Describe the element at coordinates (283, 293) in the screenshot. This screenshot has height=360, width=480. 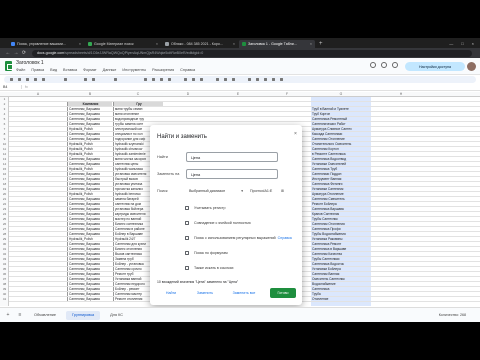
I see `done-button: Готово` at that location.